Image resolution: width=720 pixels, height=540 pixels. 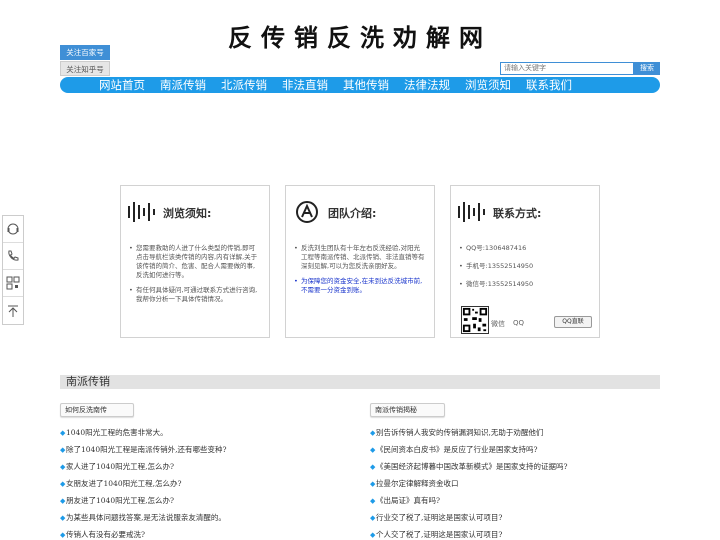 I want to click on wechat-qrcode-image, so click(x=475, y=320).